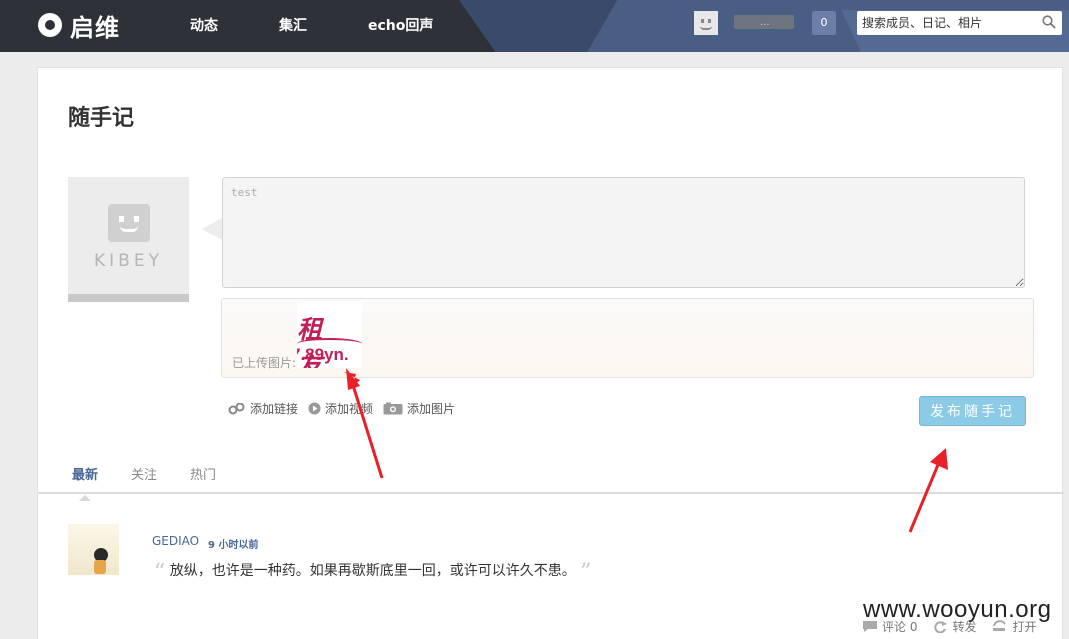 The width and height of the screenshot is (1069, 639). I want to click on watermark: www.wooyun.org, so click(957, 609).